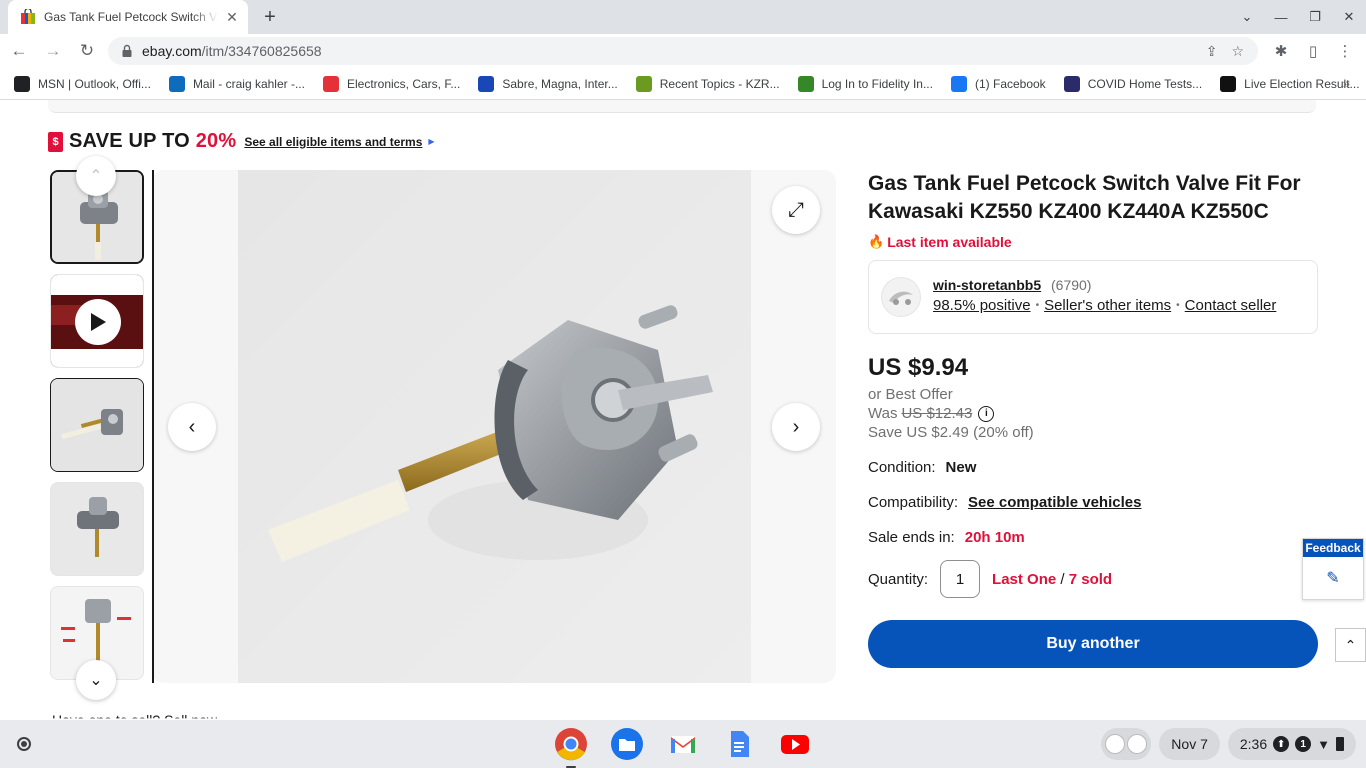 The image size is (1366, 768). Describe the element at coordinates (1093, 537) in the screenshot. I see `sale-ends-row: Sale ends in: 20h 10m` at that location.